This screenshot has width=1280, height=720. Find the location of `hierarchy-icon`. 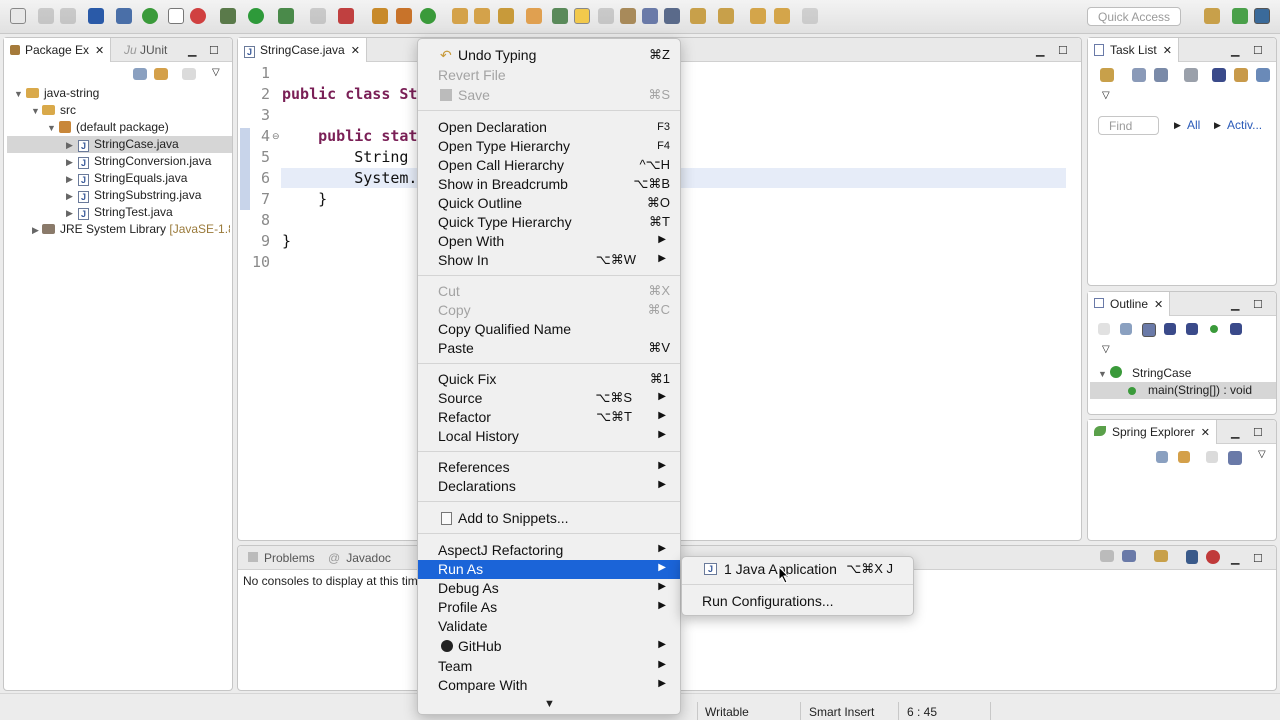

hierarchy-icon is located at coordinates (560, 16).